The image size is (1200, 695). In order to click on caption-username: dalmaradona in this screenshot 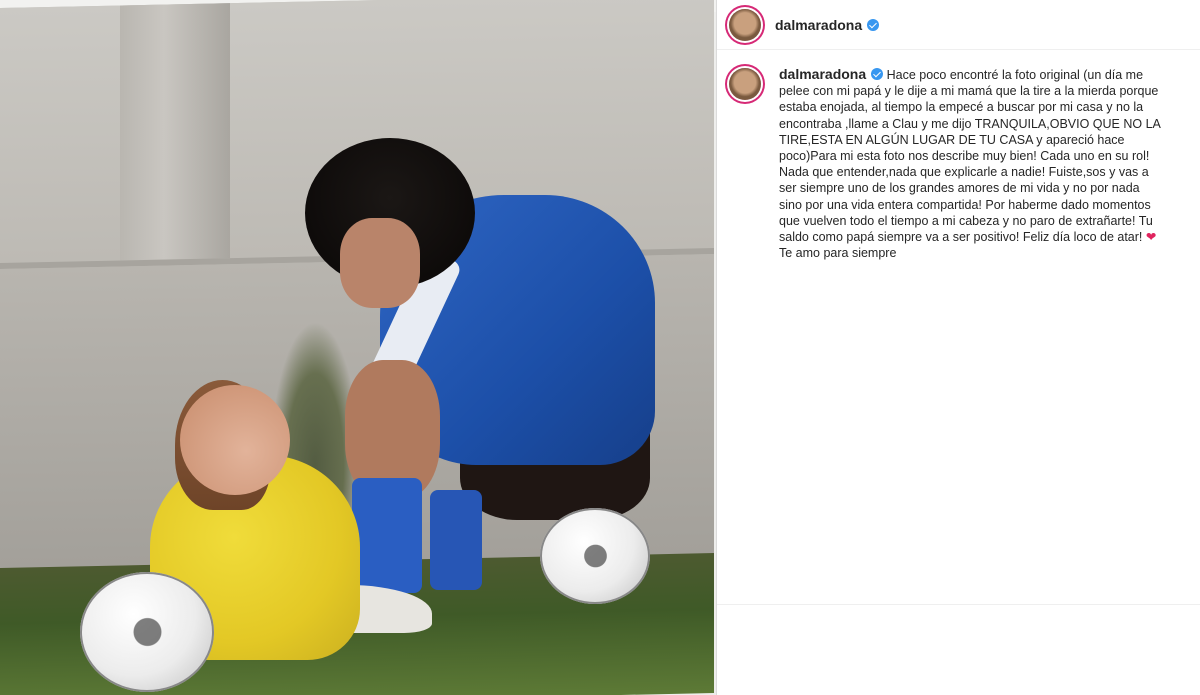, I will do `click(822, 74)`.